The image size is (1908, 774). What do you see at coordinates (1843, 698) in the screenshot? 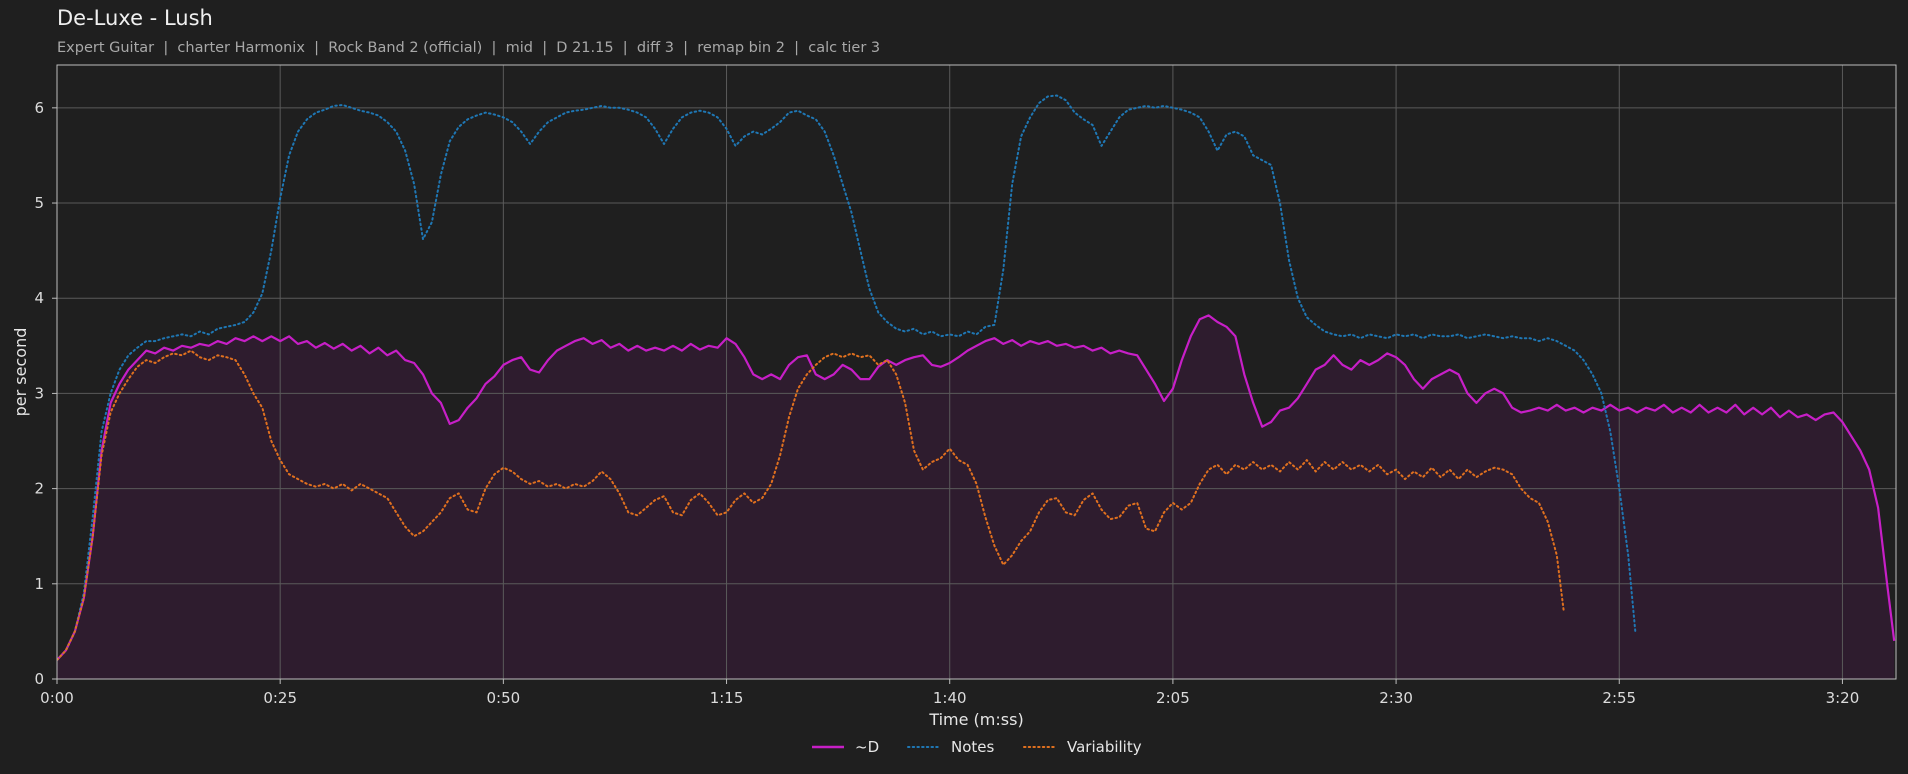
I see `x-tick-label: 3:20` at bounding box center [1843, 698].